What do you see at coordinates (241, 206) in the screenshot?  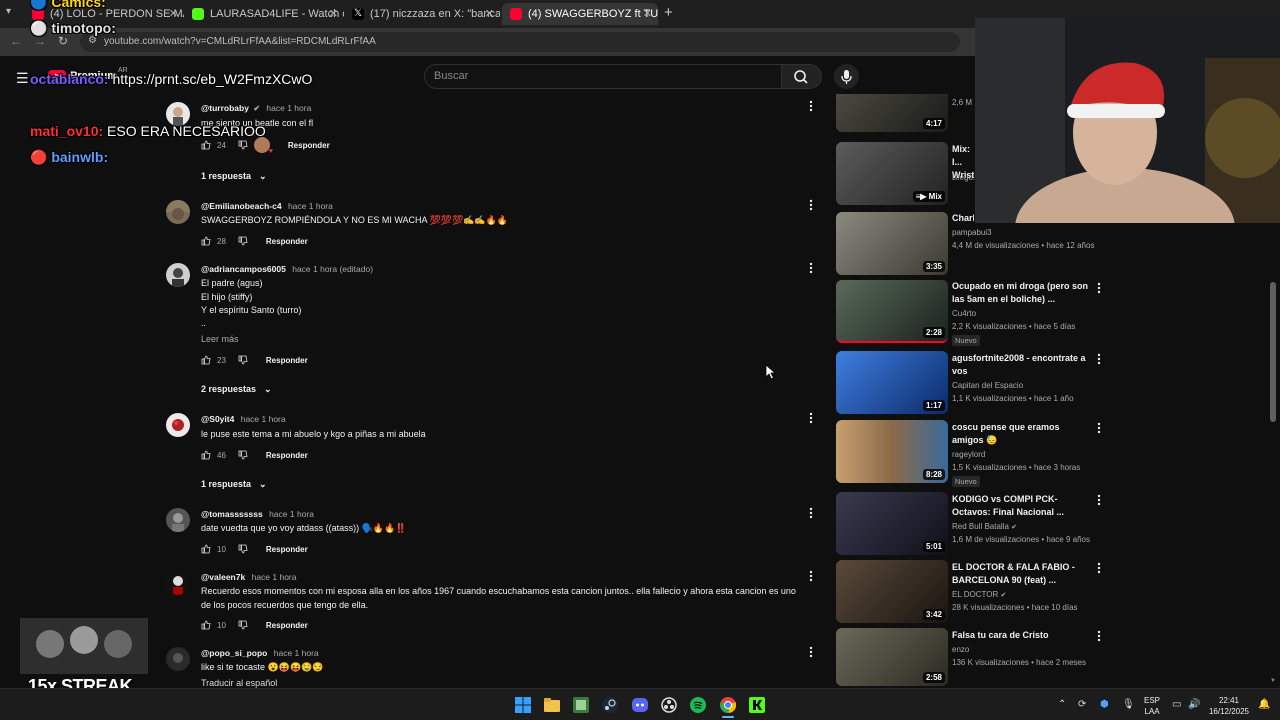 I see `comment-author-name: @Emilianobeach-c4` at bounding box center [241, 206].